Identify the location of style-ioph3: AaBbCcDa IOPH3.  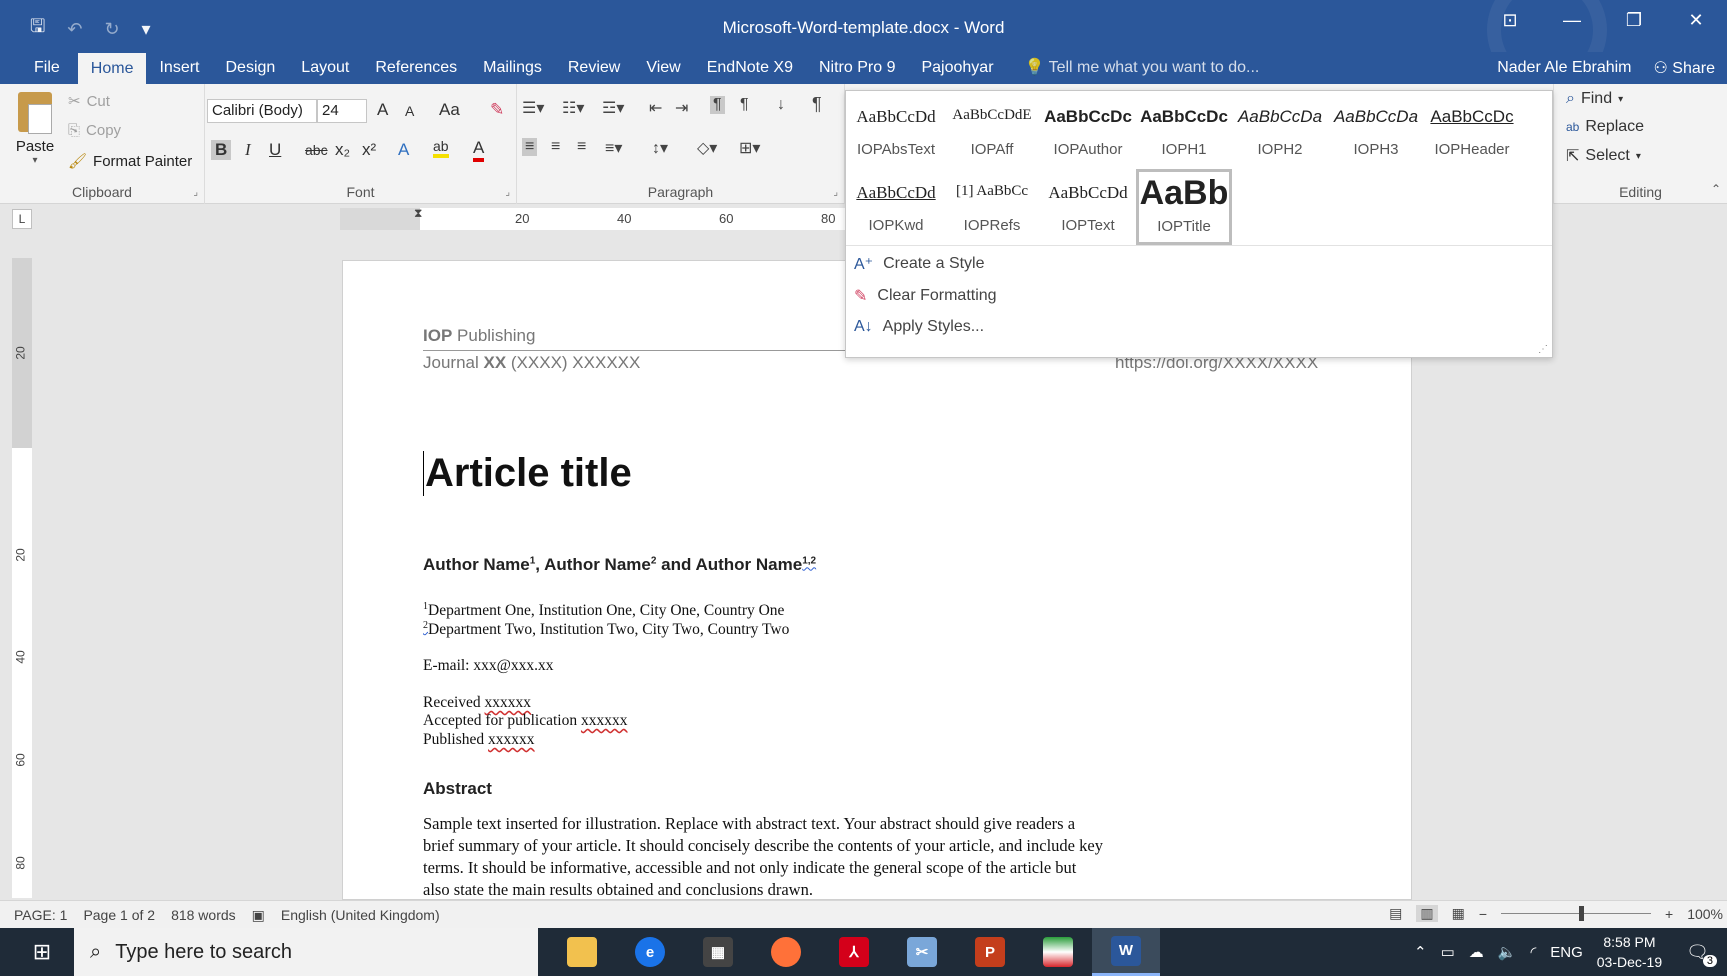
(1376, 133).